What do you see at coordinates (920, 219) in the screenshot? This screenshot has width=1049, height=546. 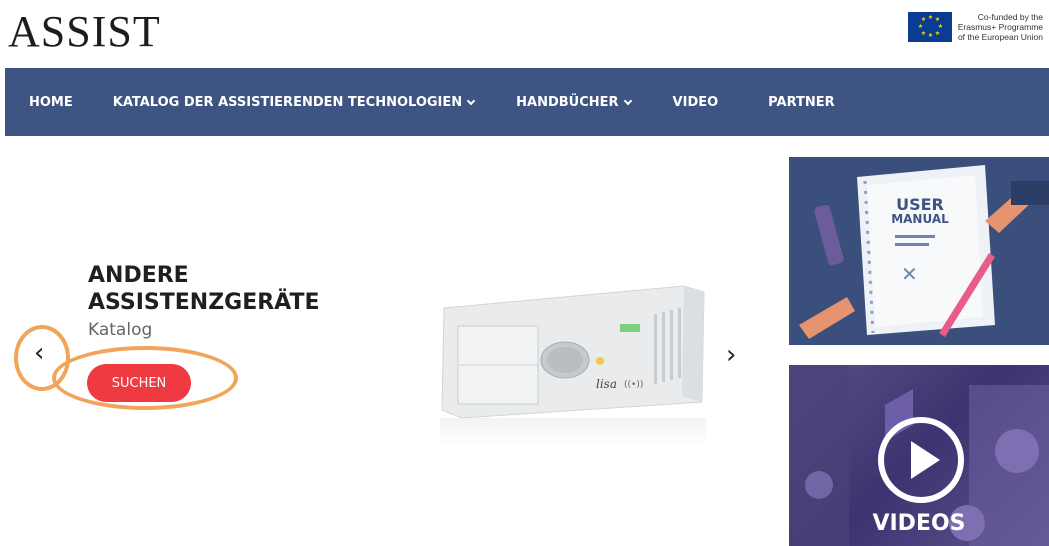 I see `manual-title-line-2: MANUAL` at bounding box center [920, 219].